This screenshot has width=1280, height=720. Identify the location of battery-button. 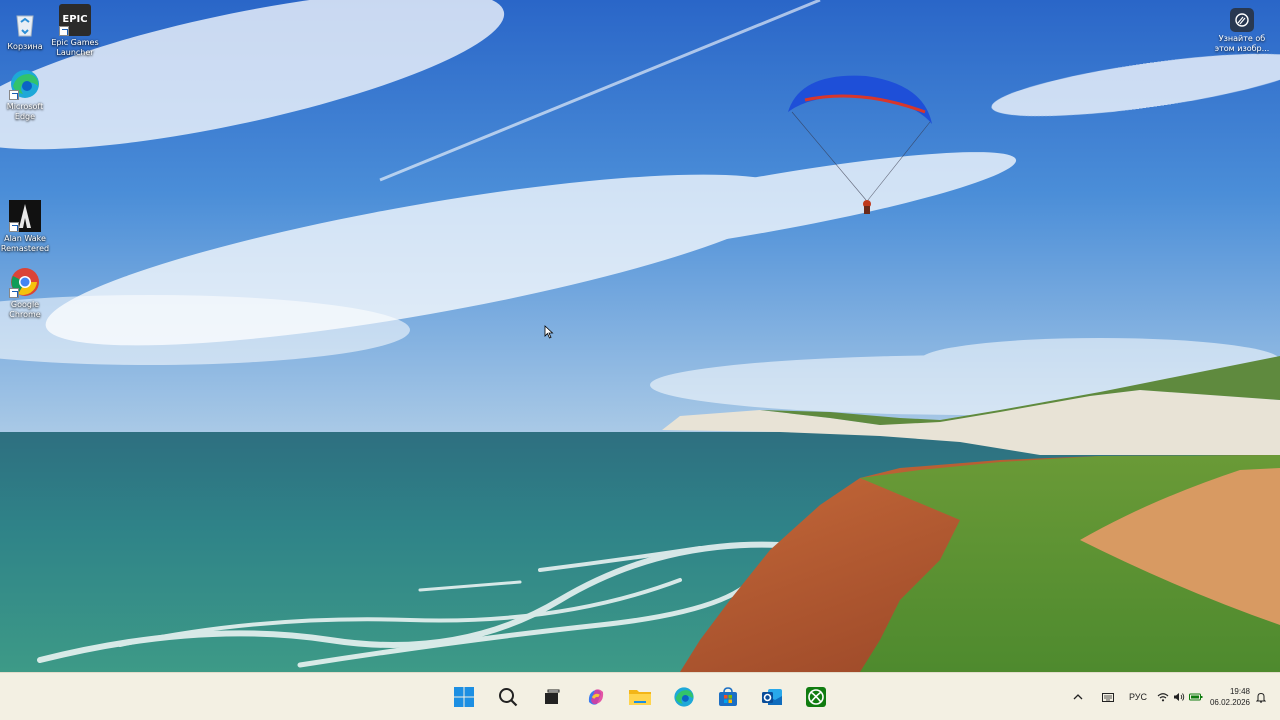
(1196, 697).